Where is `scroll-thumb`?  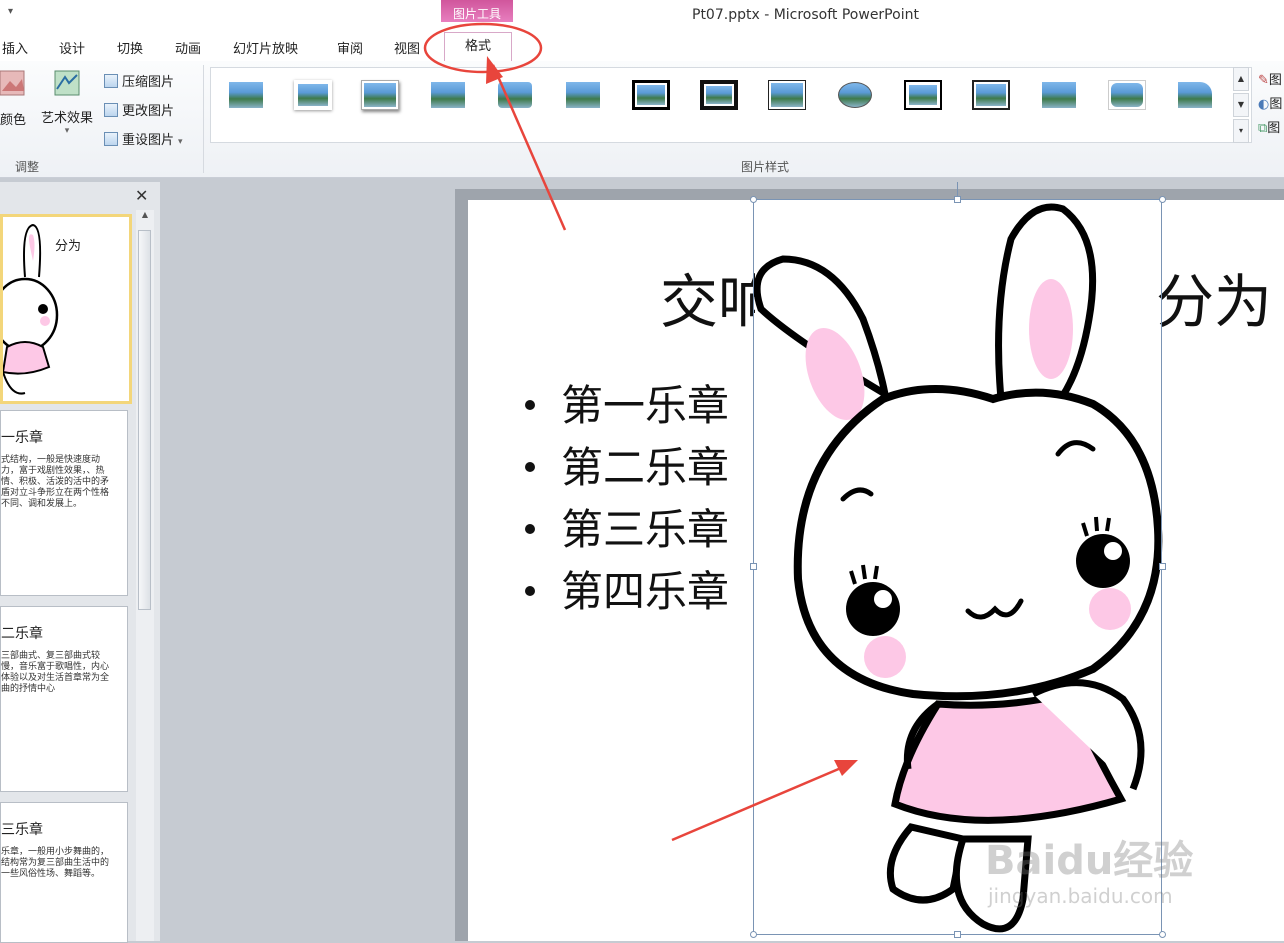 scroll-thumb is located at coordinates (144, 420).